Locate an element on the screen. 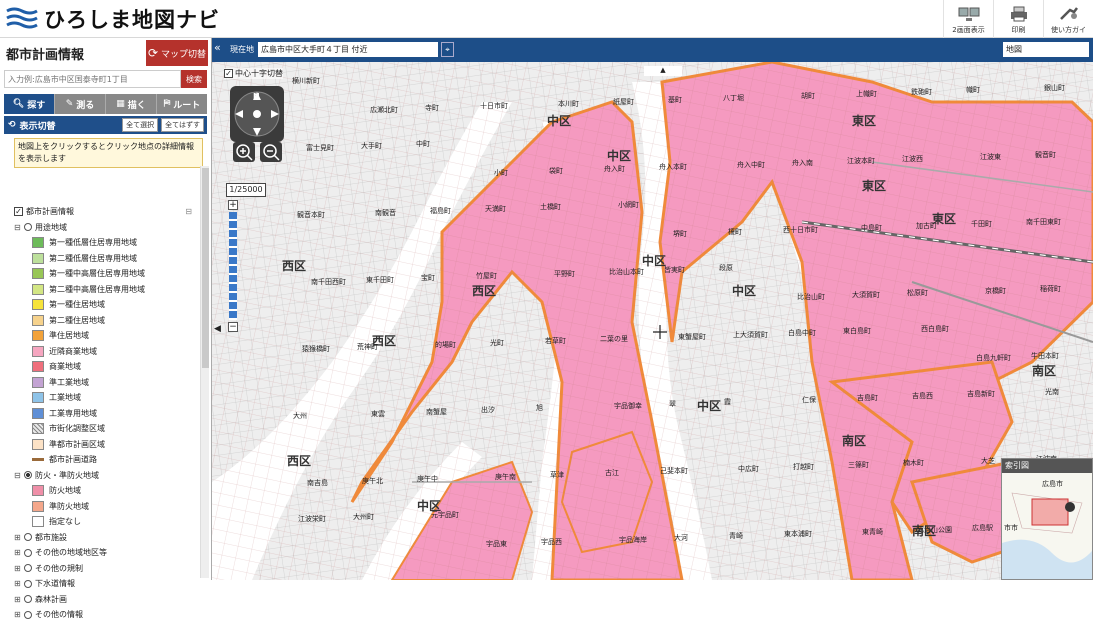  place-label: 舟入南 is located at coordinates (802, 163).